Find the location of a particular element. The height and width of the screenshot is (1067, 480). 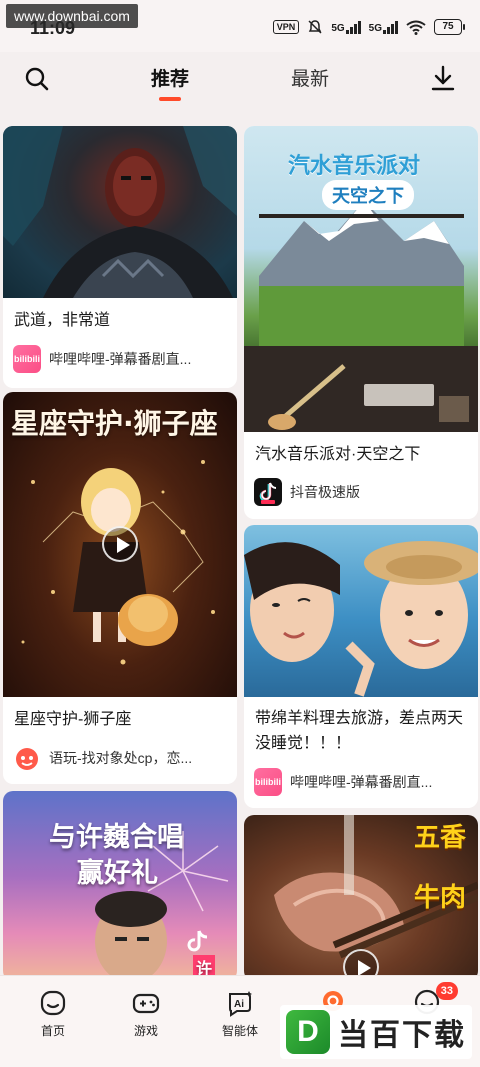

feed-card-singer: 与许巍合唱 赢好礼 许 is located at coordinates (120, 886).